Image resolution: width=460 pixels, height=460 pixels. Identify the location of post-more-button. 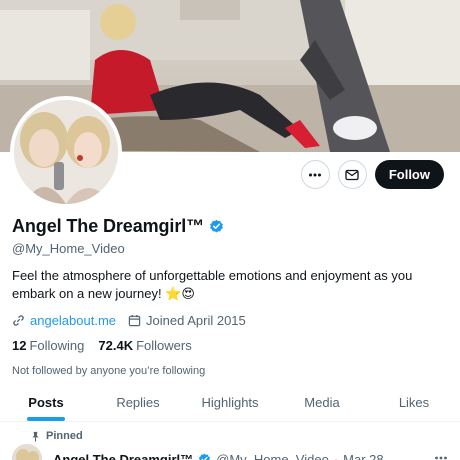
(441, 455).